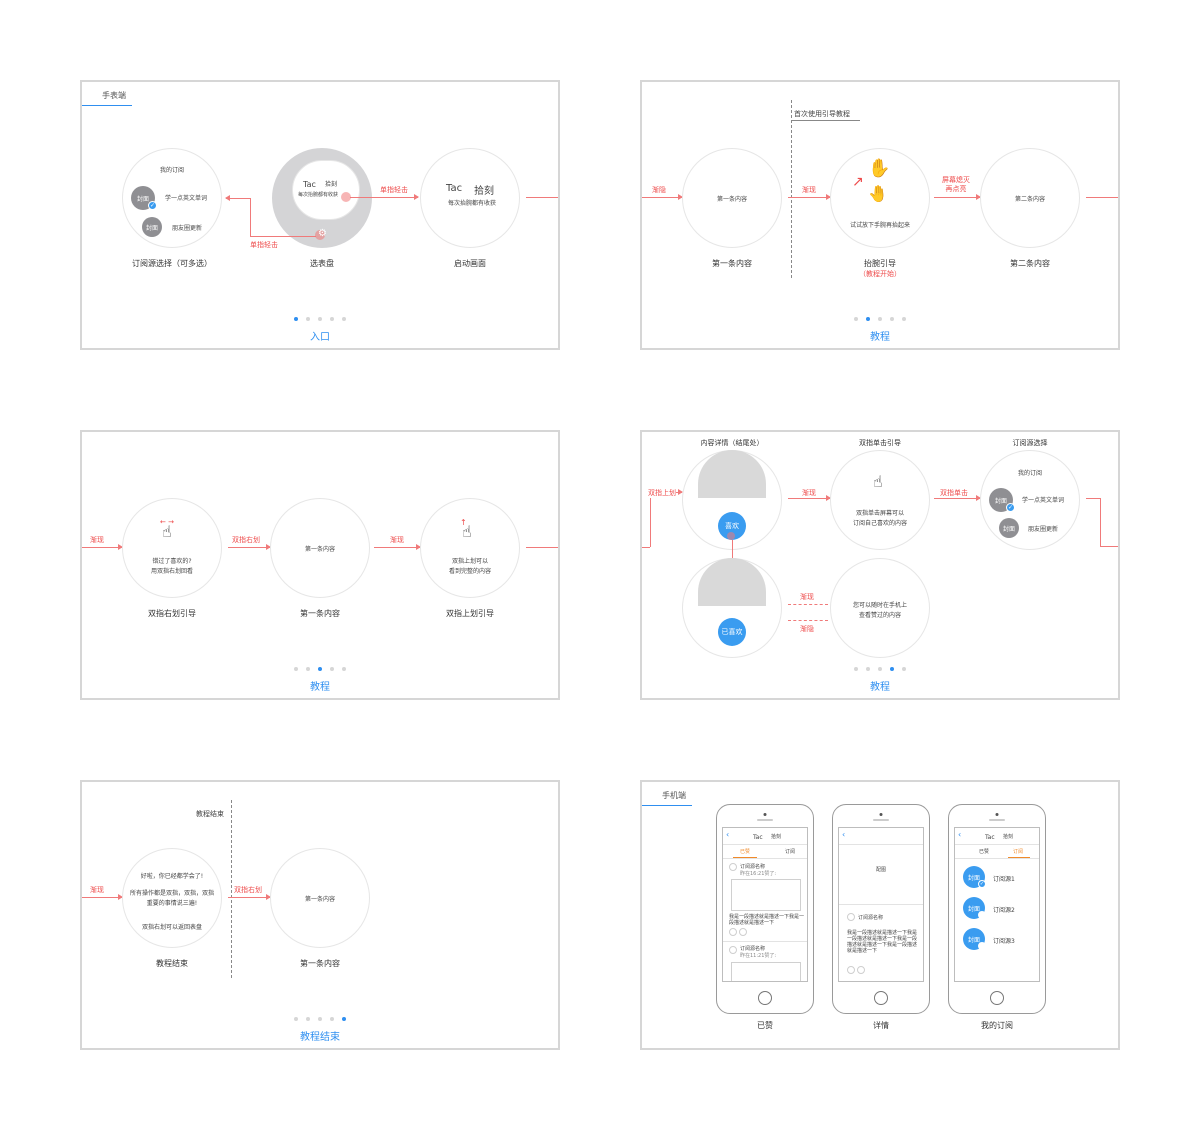  Describe the element at coordinates (309, 184) in the screenshot. I see `dial-brand: Tac` at that location.